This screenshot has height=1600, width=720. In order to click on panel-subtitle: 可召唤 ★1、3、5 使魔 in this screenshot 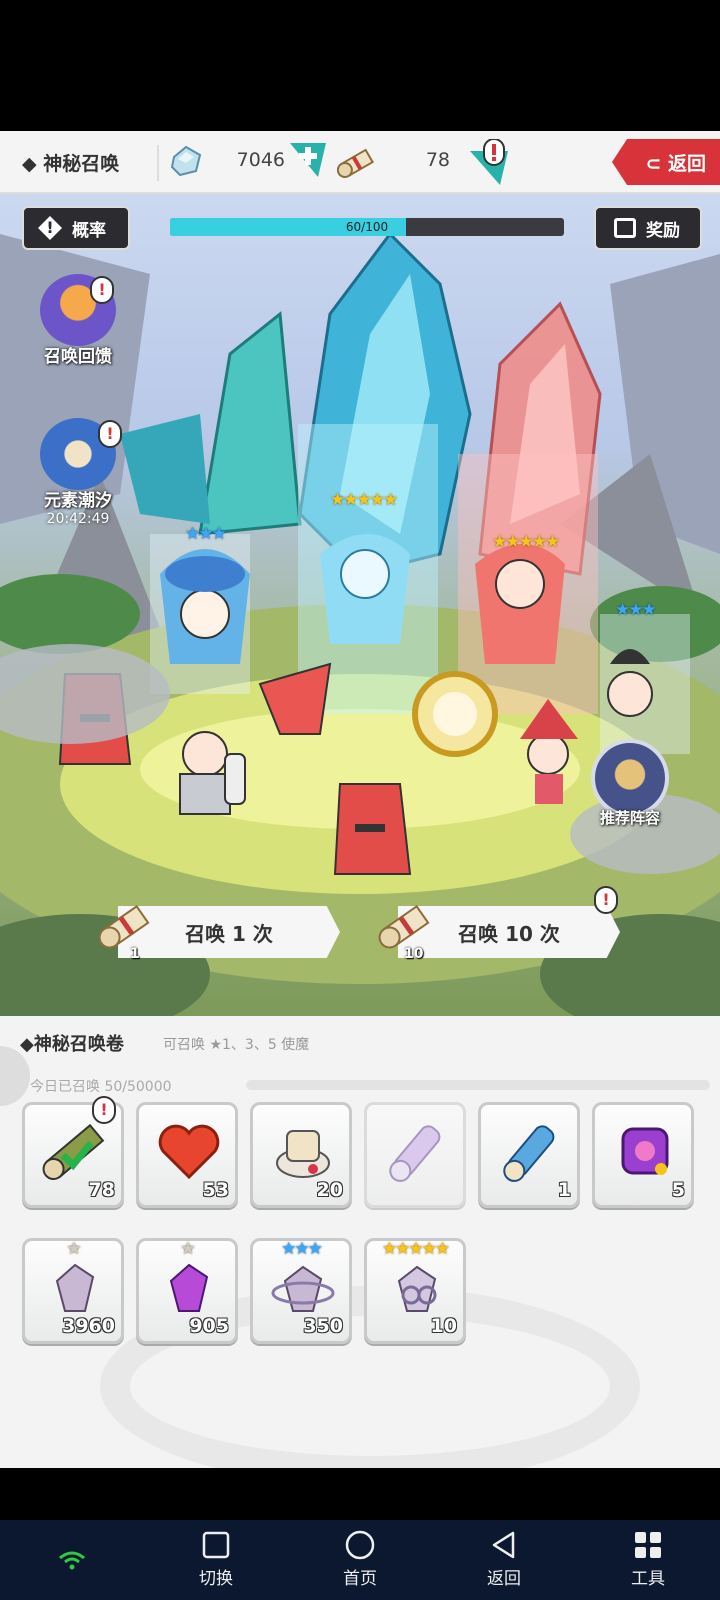, I will do `click(236, 1045)`.